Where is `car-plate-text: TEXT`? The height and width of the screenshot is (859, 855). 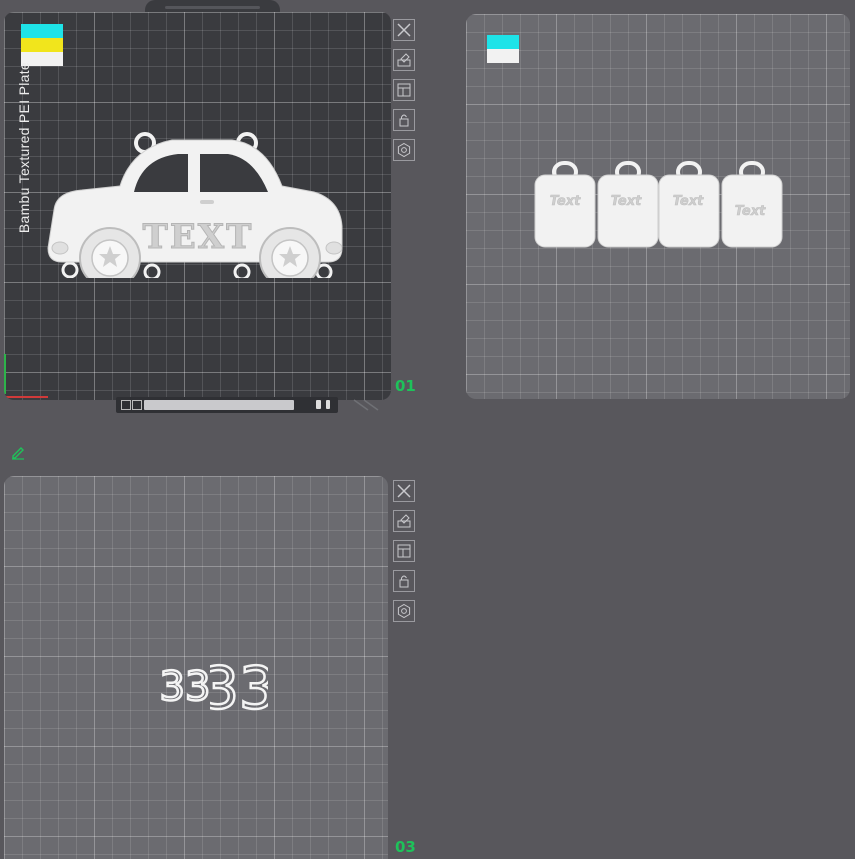
car-plate-text: TEXT is located at coordinates (198, 237).